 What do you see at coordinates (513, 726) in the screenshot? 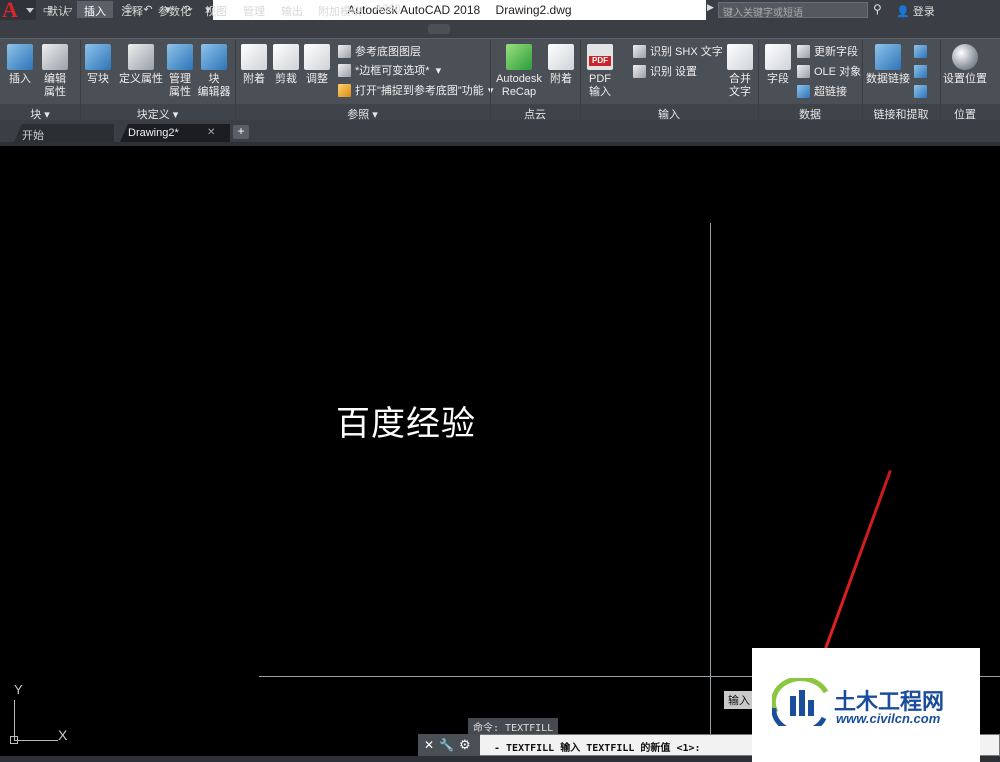
I see `command-history: 命令: TEXTFILL` at bounding box center [513, 726].